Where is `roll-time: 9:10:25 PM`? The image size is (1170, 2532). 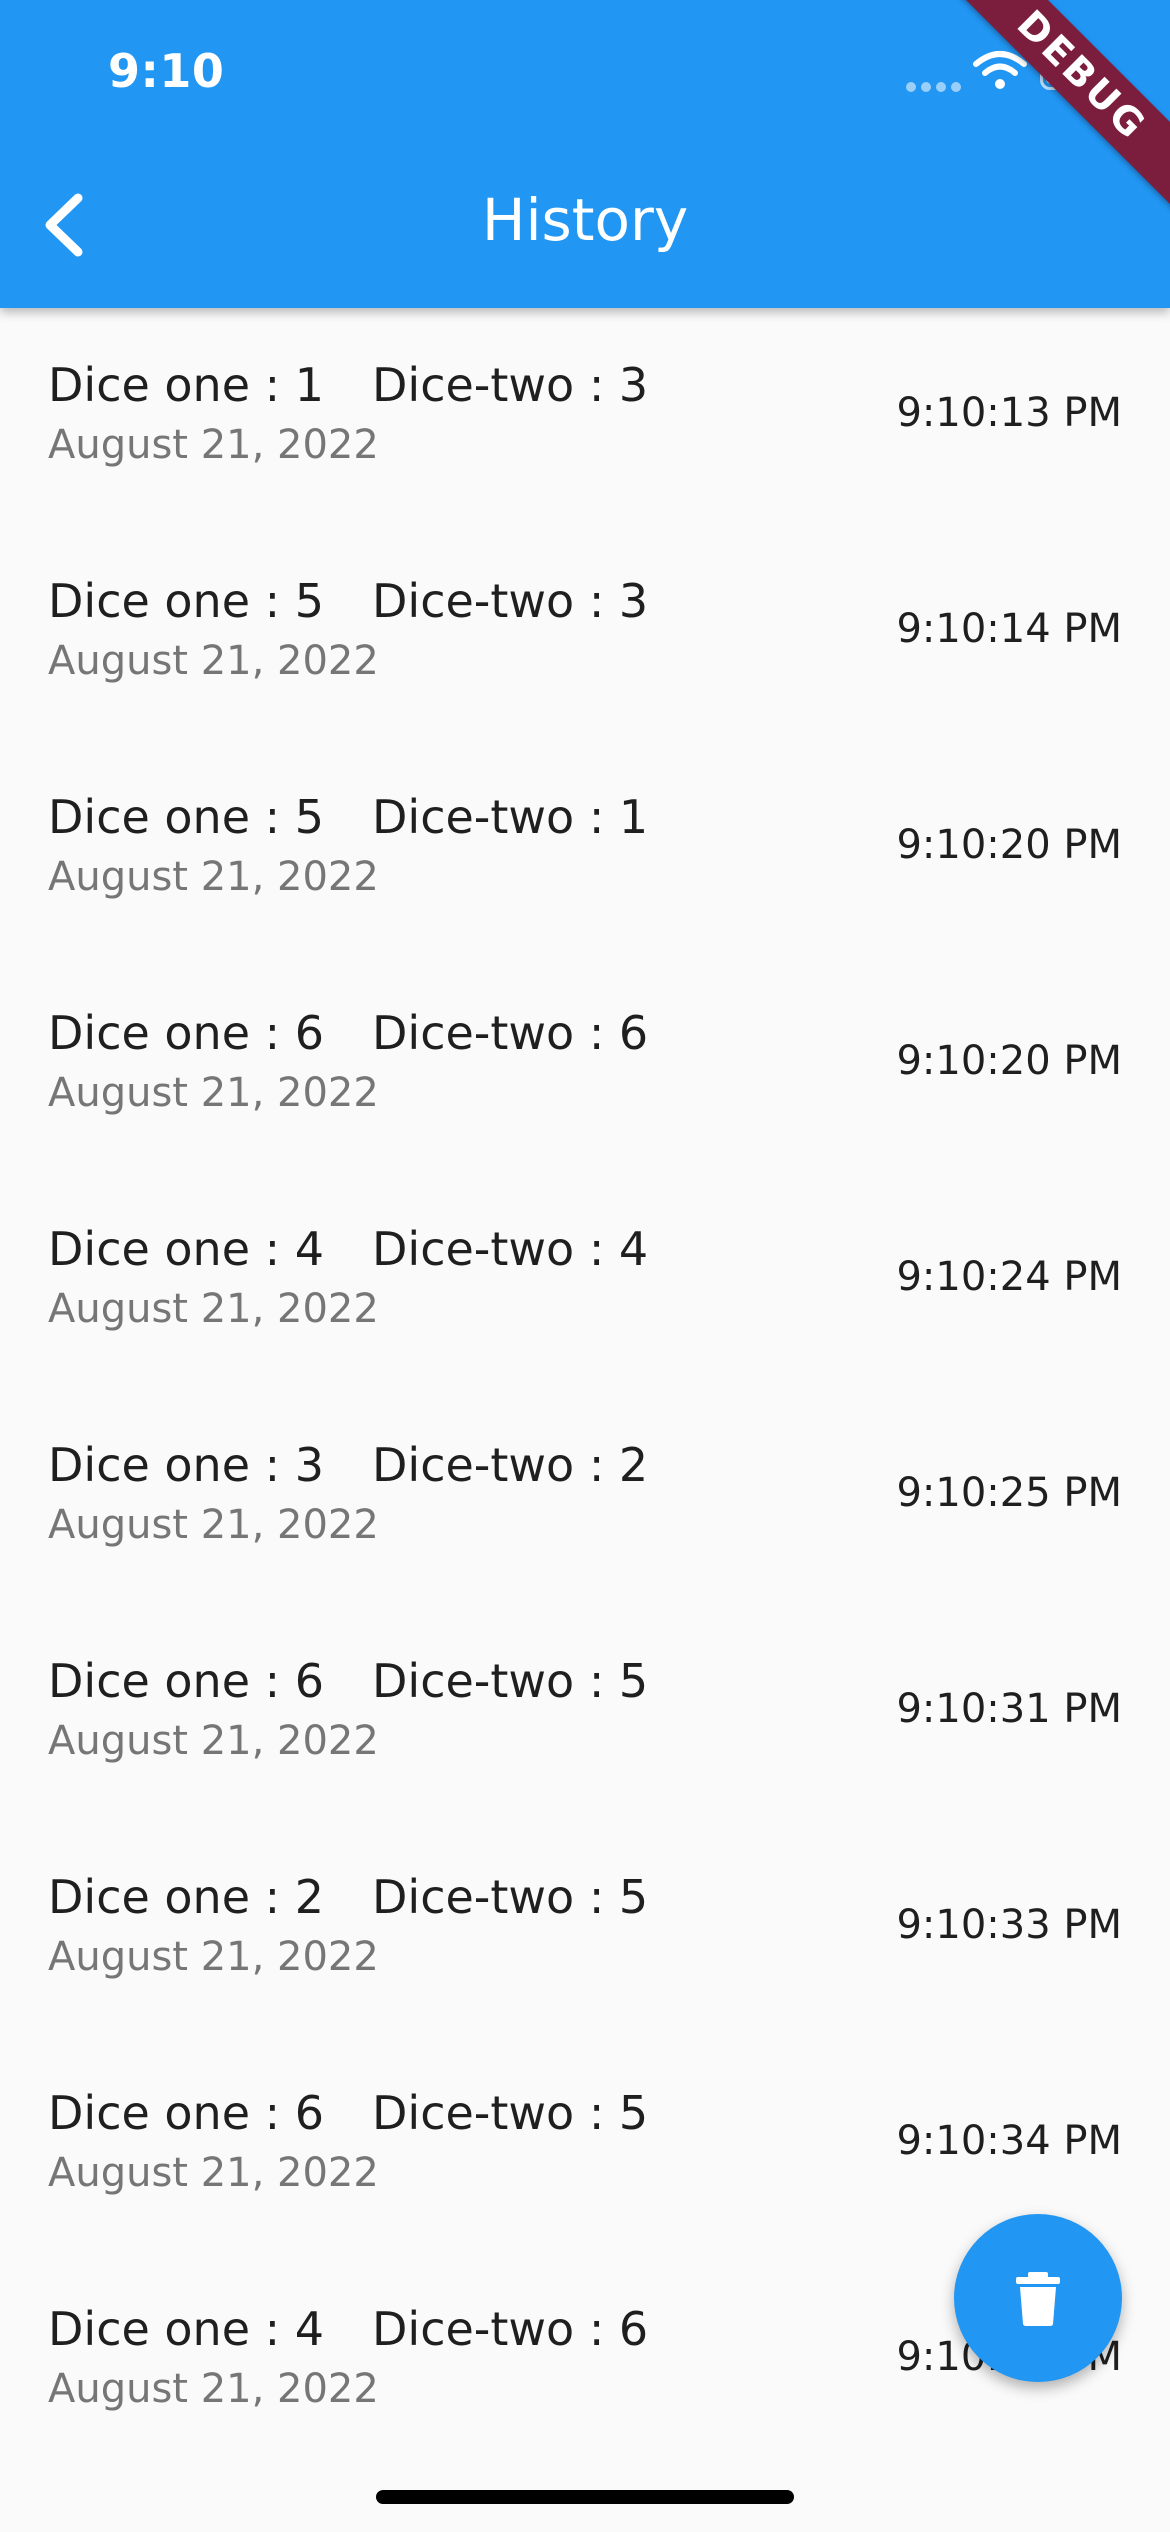 roll-time: 9:10:25 PM is located at coordinates (1009, 1493).